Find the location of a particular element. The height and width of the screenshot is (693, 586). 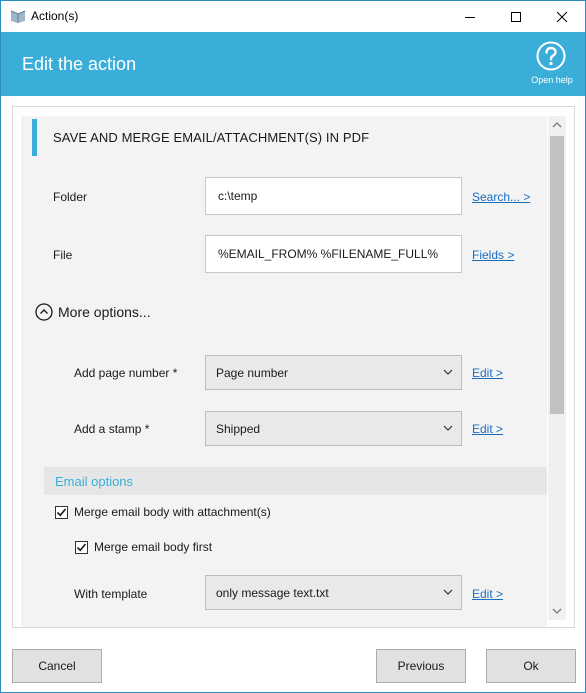

chevron-up-circle-icon is located at coordinates (44, 312).